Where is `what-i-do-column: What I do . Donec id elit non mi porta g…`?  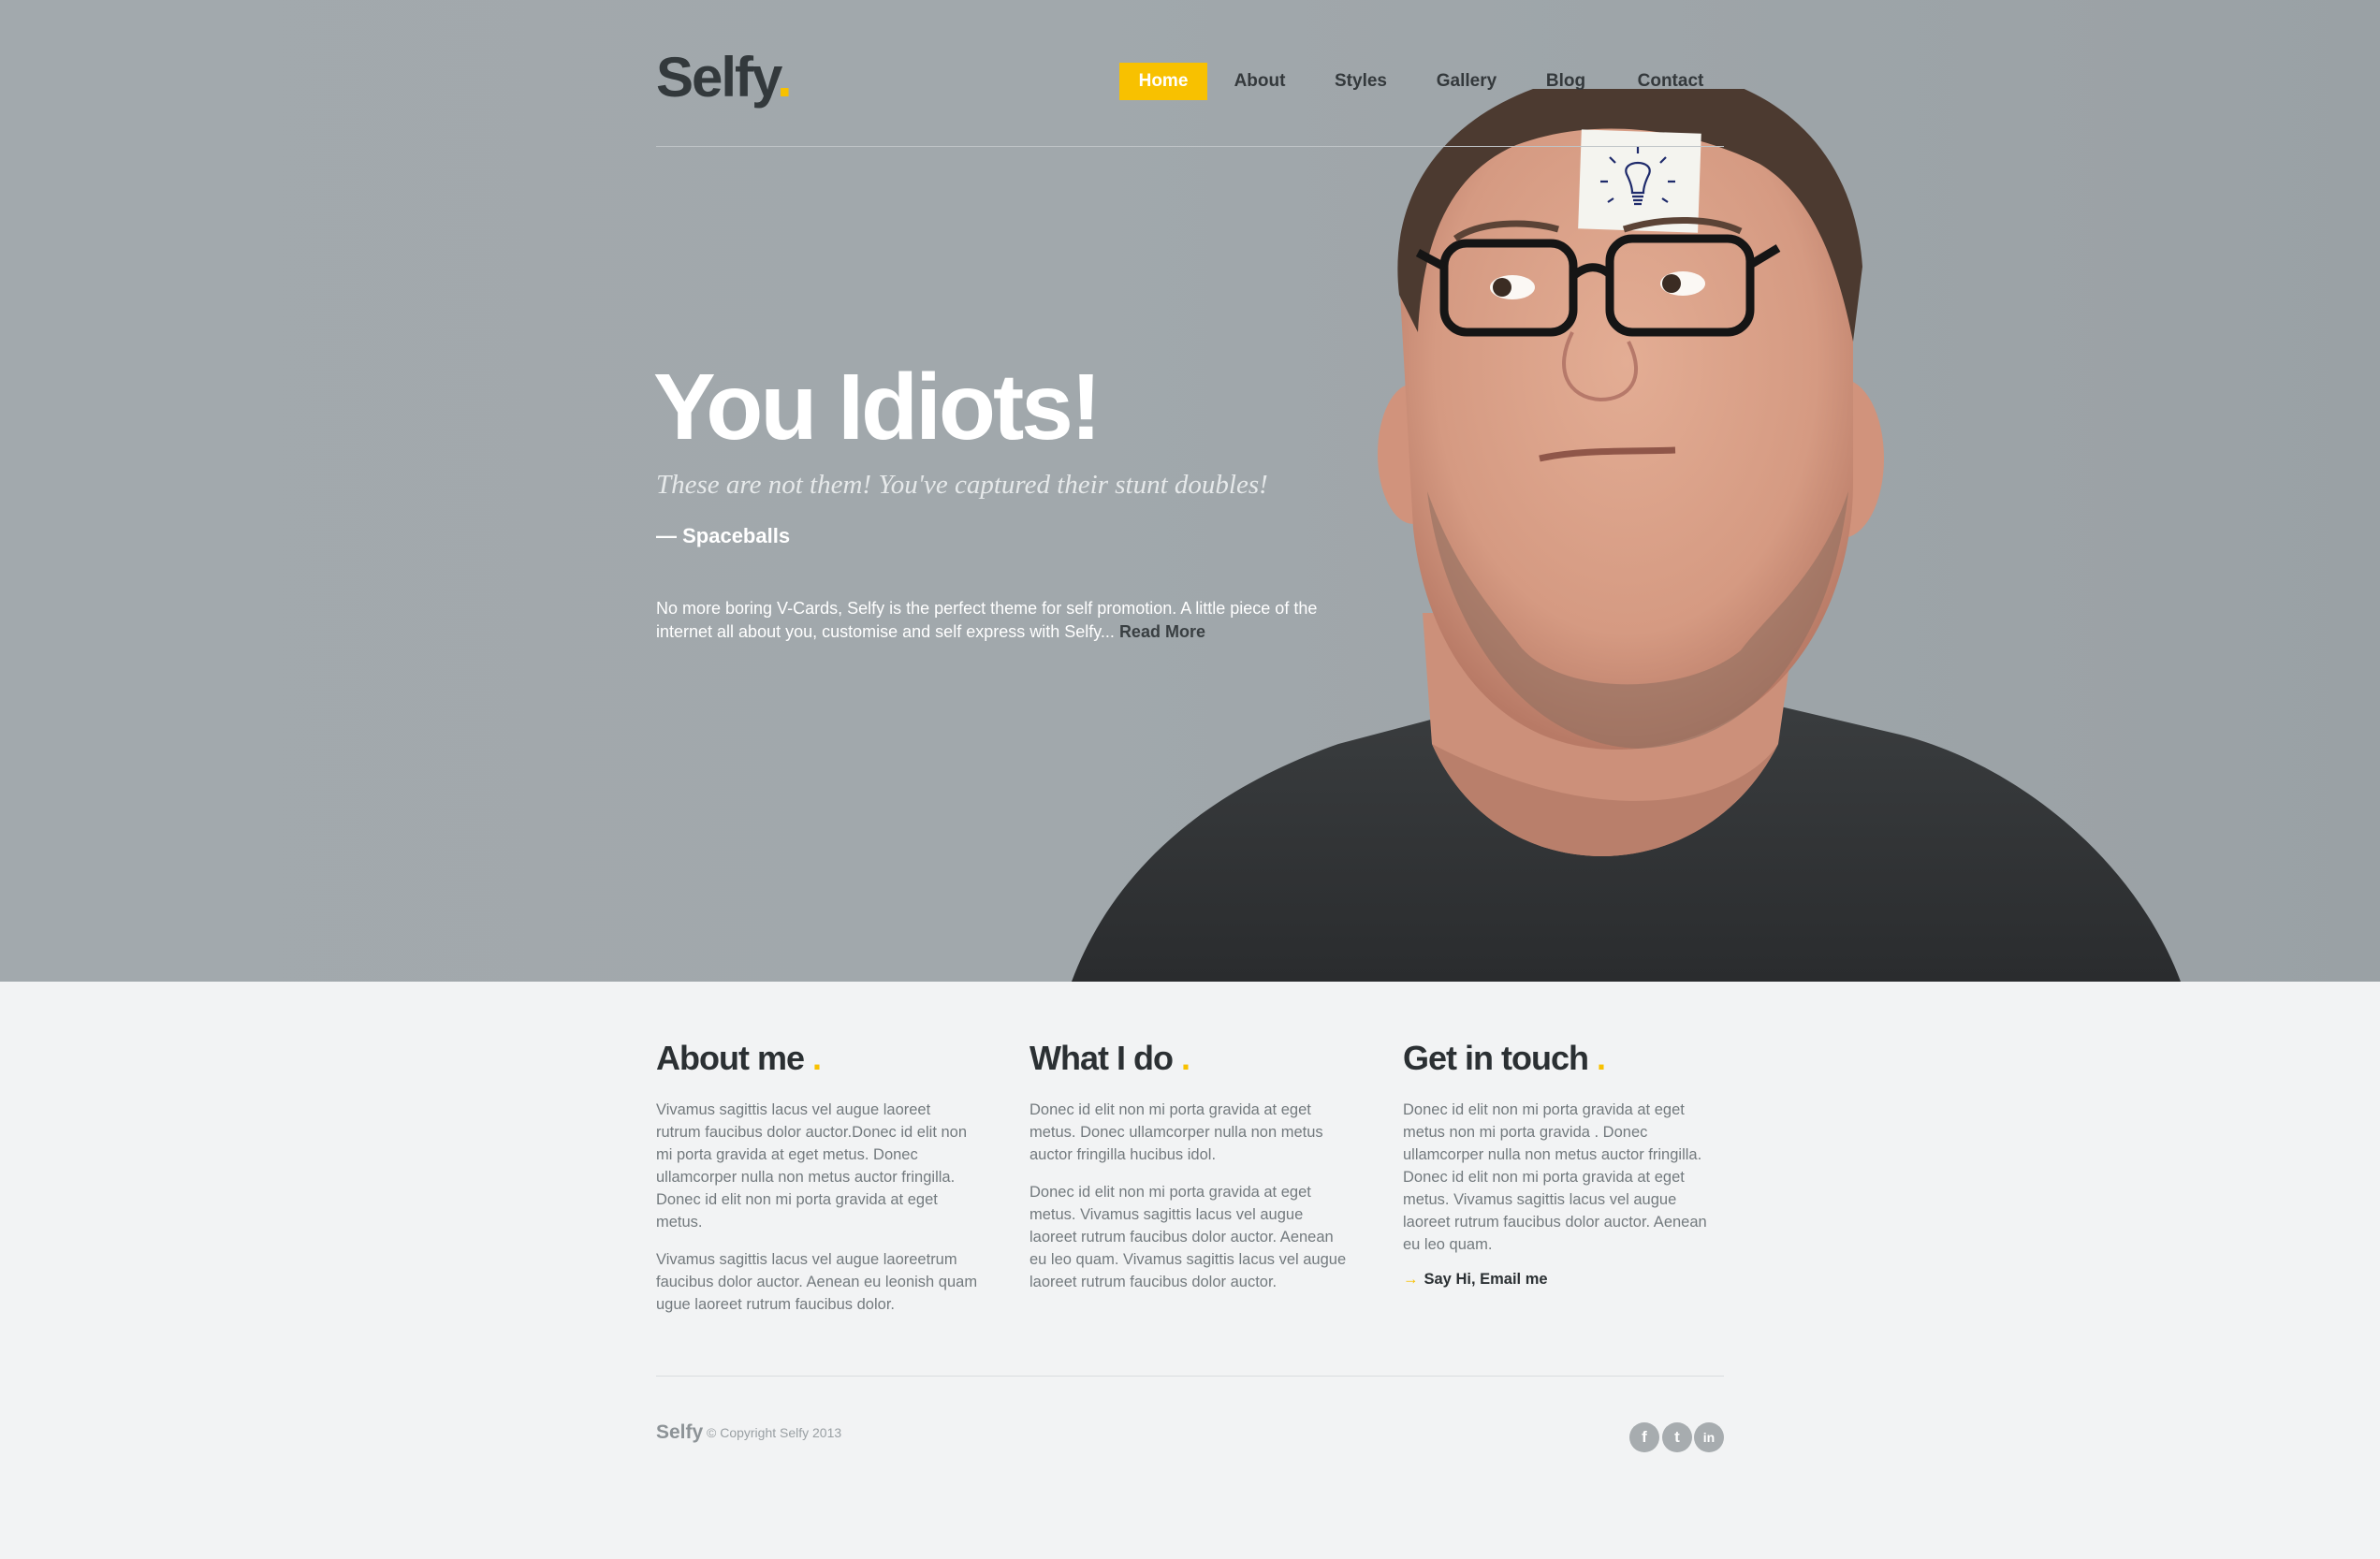
what-i-do-column: What I do . Donec id elit non mi porta g… is located at coordinates (1190, 1166).